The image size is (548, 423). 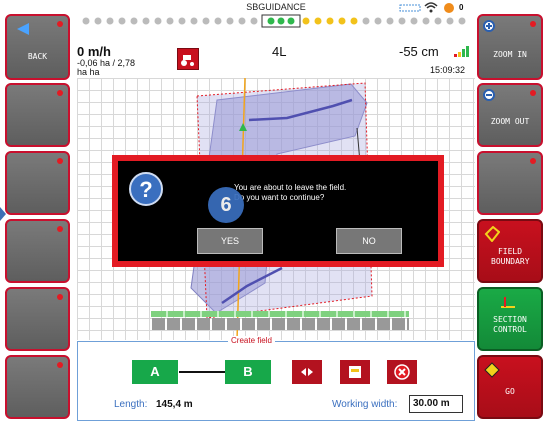 What do you see at coordinates (492, 234) in the screenshot?
I see `field-boundary-icon` at bounding box center [492, 234].